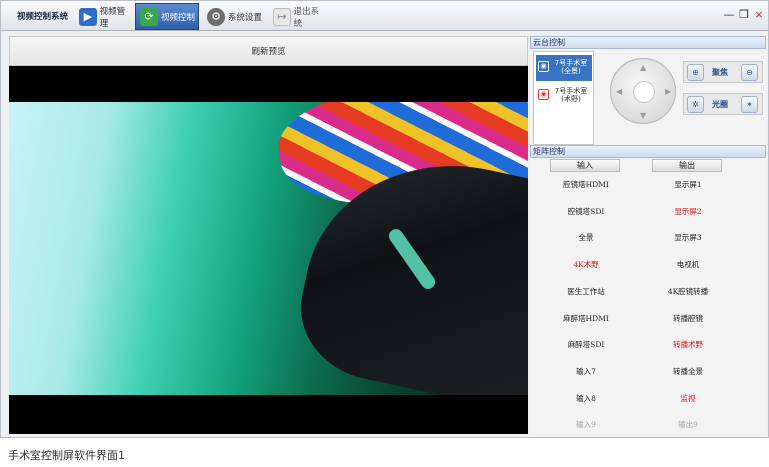 The width and height of the screenshot is (769, 467). What do you see at coordinates (688, 212) in the screenshot?
I see `matrix-output-item: 显示屏2` at bounding box center [688, 212].